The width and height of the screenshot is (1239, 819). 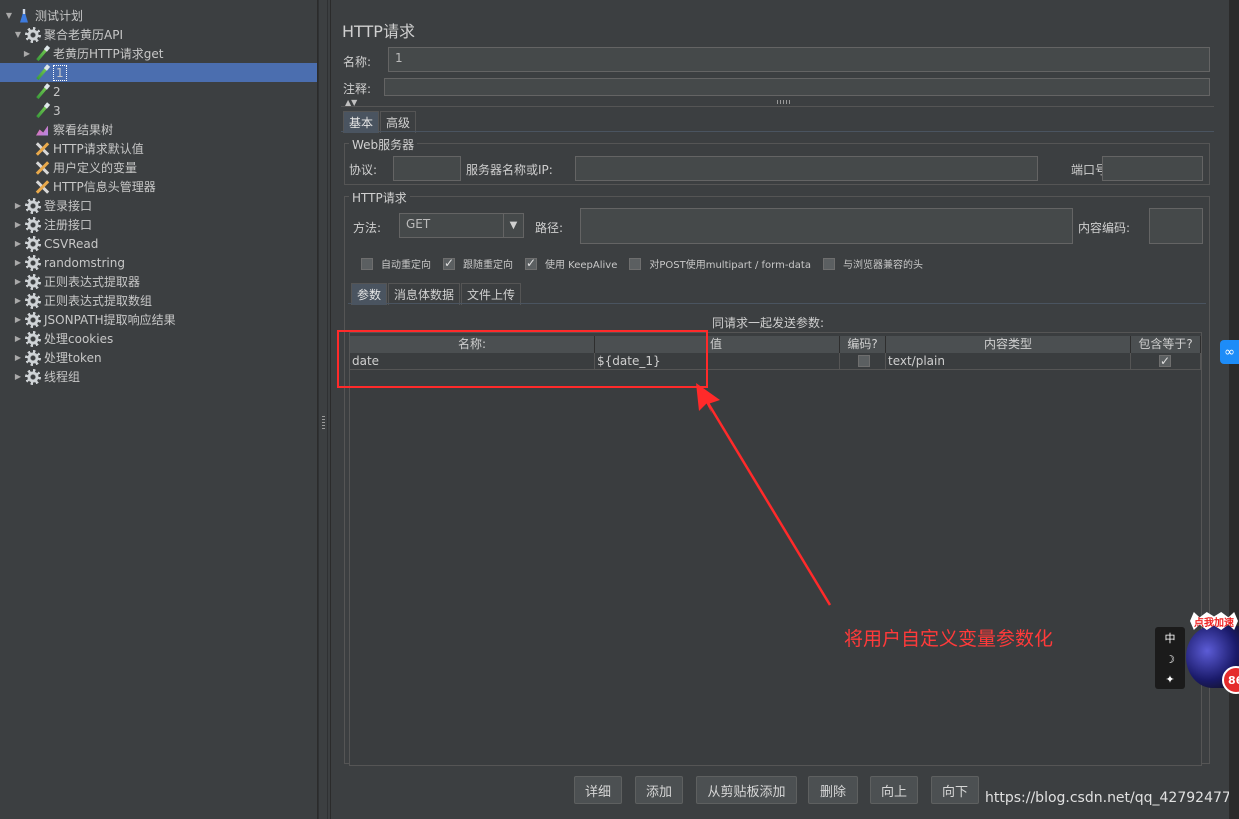 I want to click on annotation-note: 将用户自定义变量参数化, so click(x=949, y=639).